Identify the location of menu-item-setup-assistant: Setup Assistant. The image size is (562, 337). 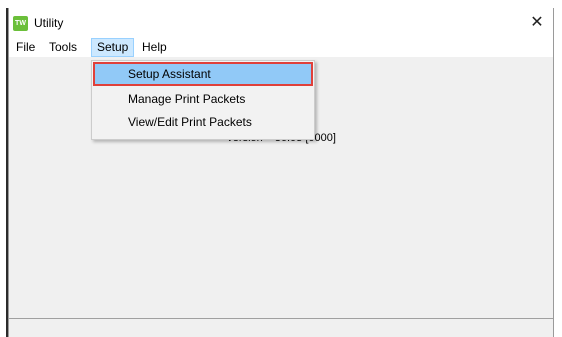
(203, 74).